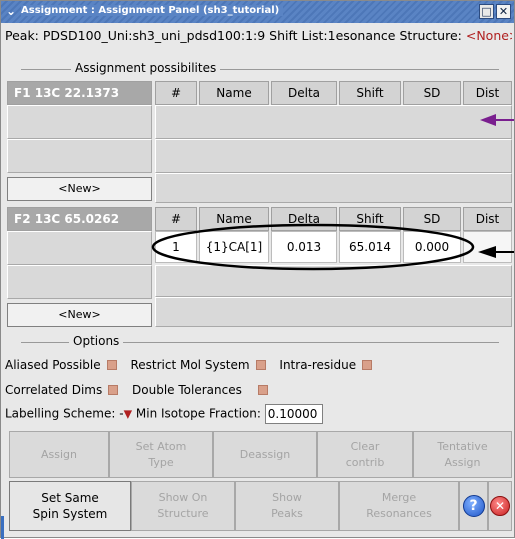 The width and height of the screenshot is (515, 539). I want to click on f1-col-sd: SD, so click(432, 93).